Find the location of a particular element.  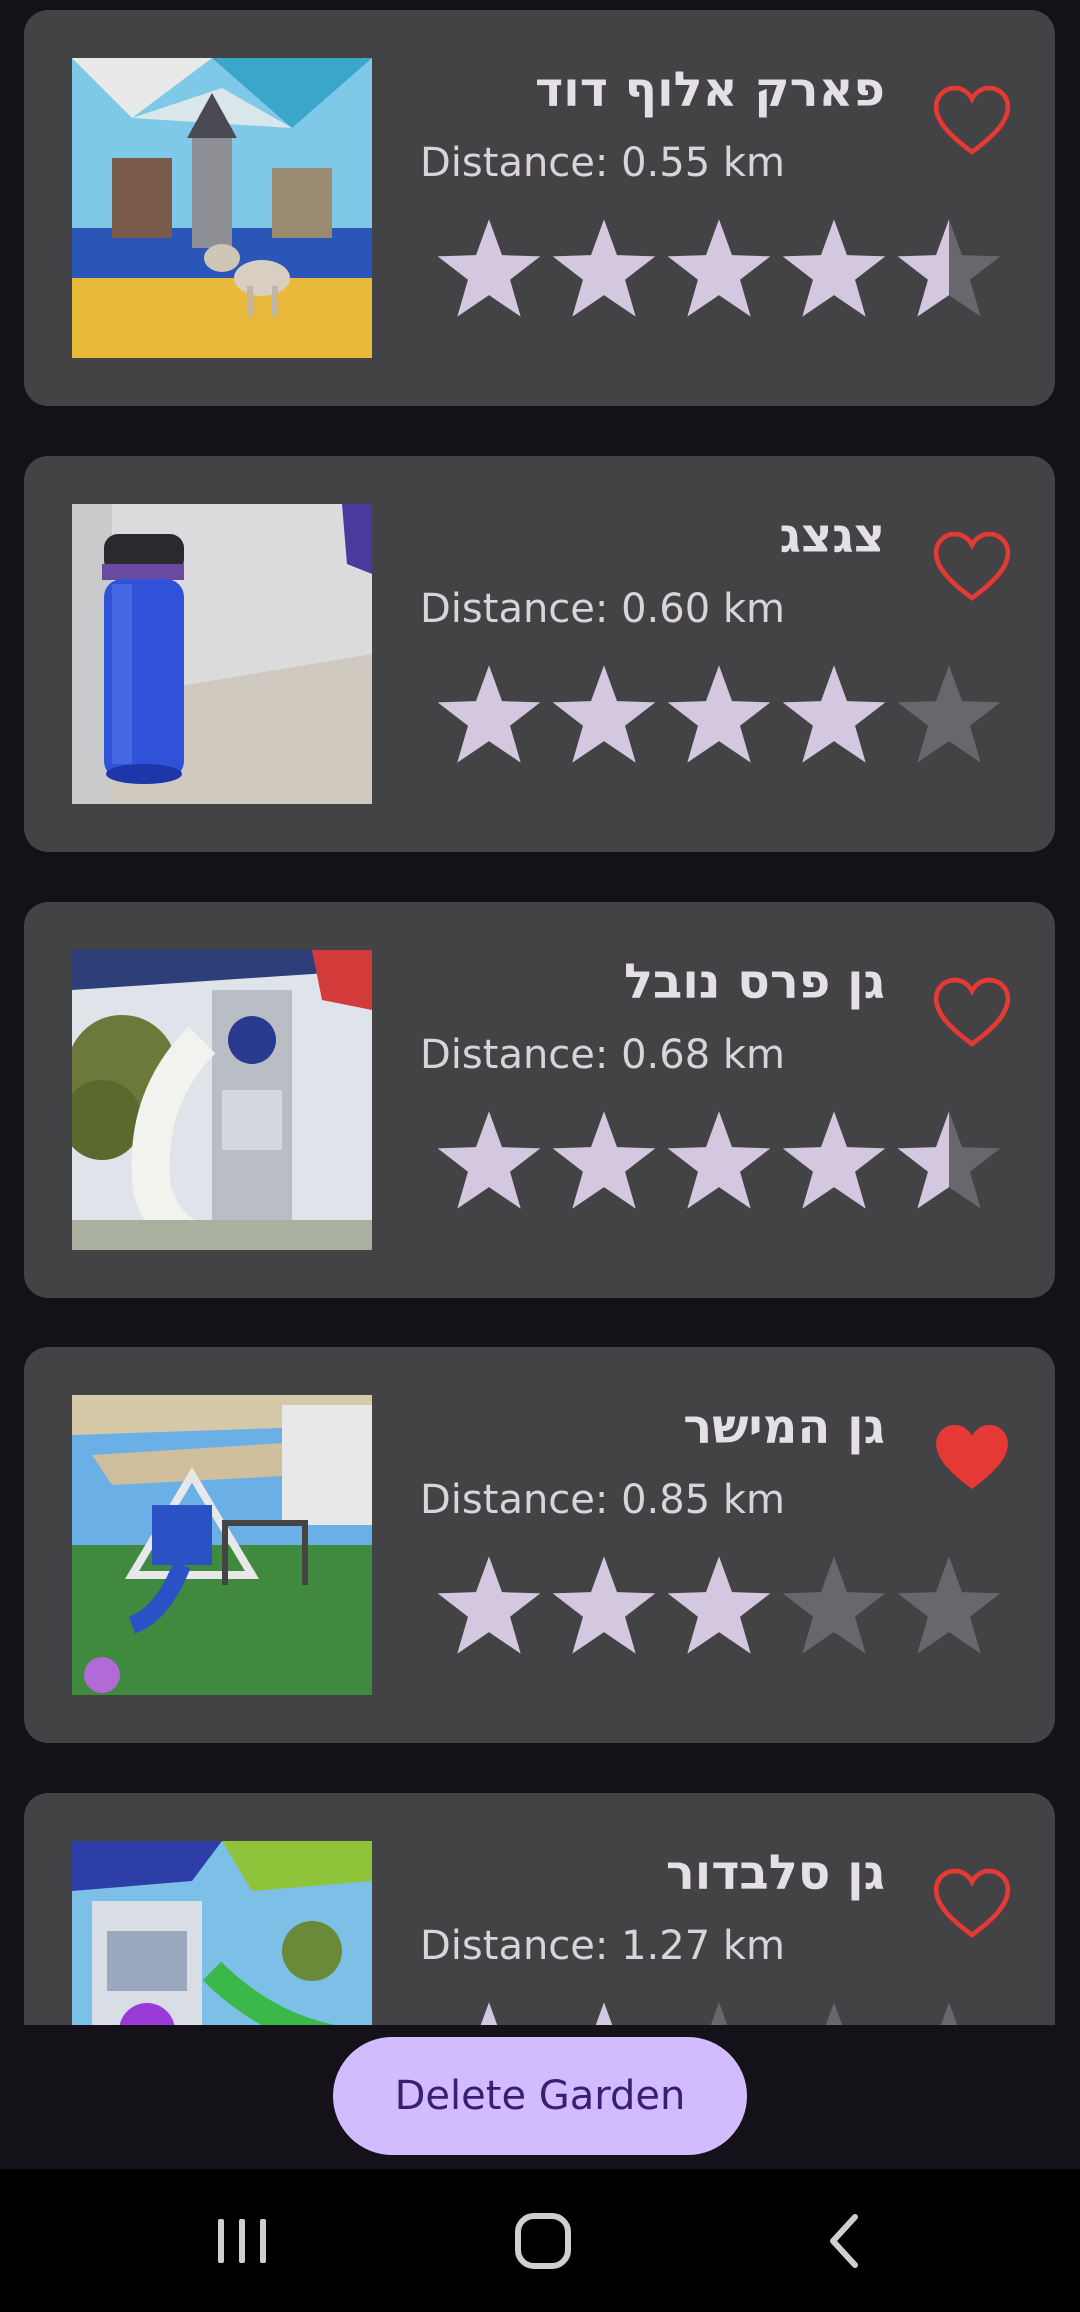

garden-distance: Distance: 0.60 km is located at coordinates (602, 609).